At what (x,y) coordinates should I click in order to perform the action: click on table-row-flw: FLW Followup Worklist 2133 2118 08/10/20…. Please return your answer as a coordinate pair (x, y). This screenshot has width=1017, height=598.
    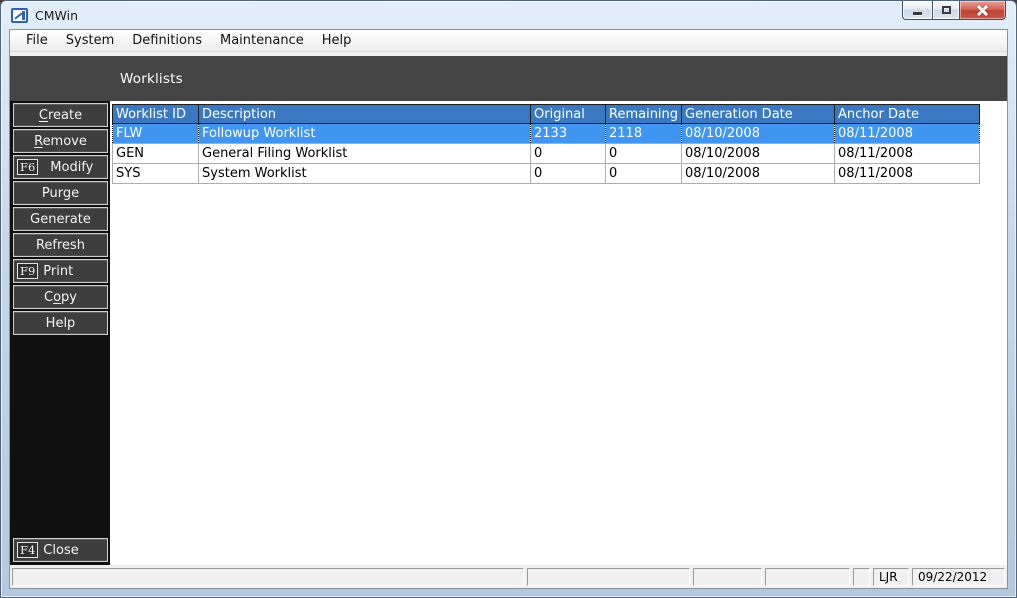
    Looking at the image, I should click on (546, 133).